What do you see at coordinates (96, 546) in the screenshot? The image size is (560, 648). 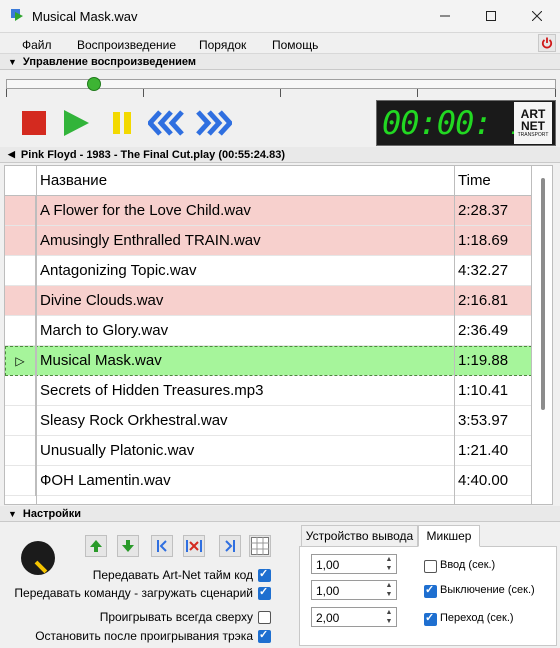 I see `move-up-button` at bounding box center [96, 546].